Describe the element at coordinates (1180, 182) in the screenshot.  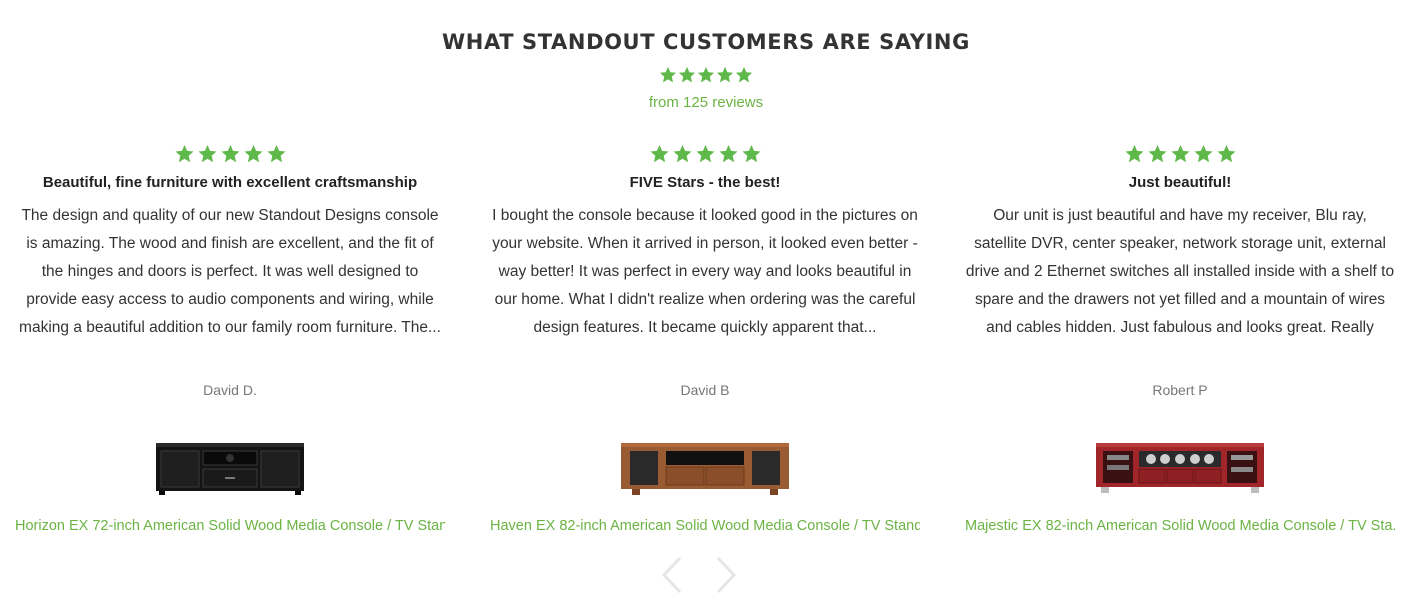
I see `review-title: Just beautiful!` at that location.